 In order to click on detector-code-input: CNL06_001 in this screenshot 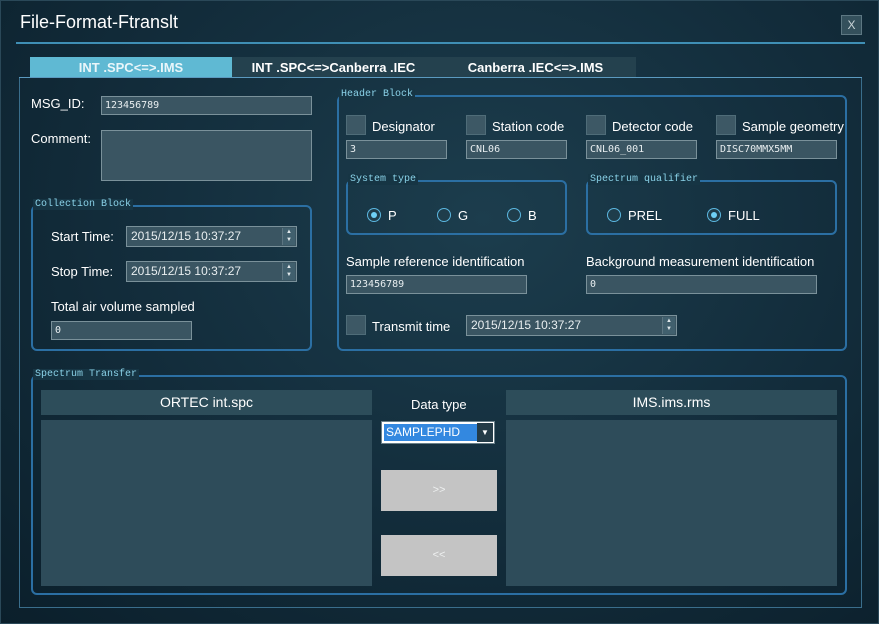, I will do `click(641, 149)`.